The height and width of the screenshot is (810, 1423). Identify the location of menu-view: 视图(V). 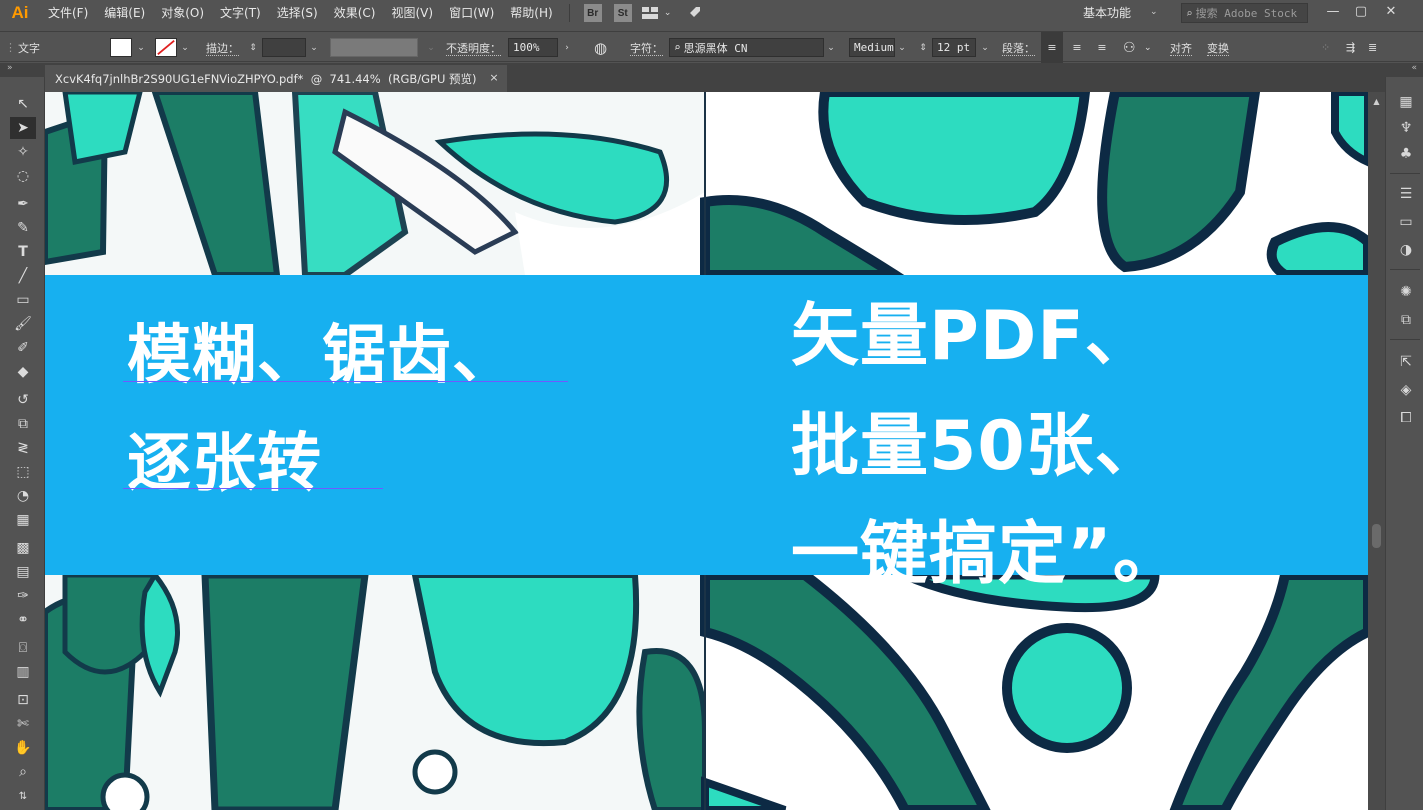
(412, 13).